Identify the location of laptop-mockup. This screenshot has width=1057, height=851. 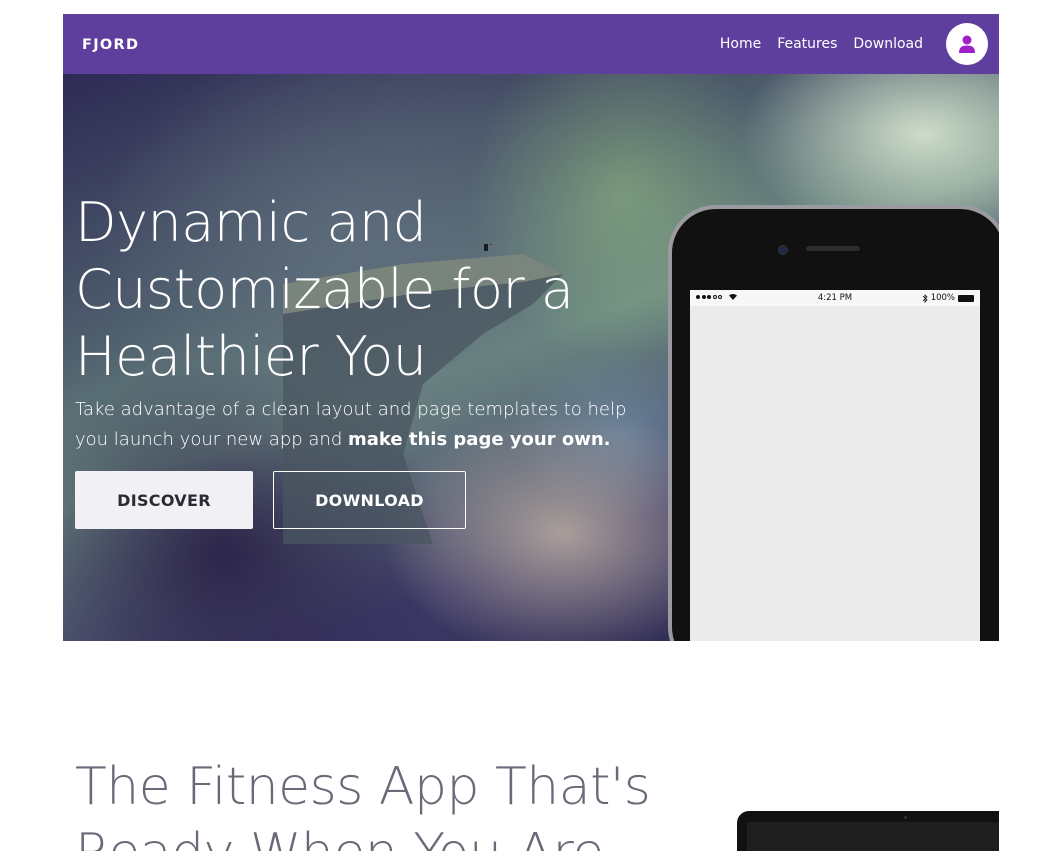
(868, 831).